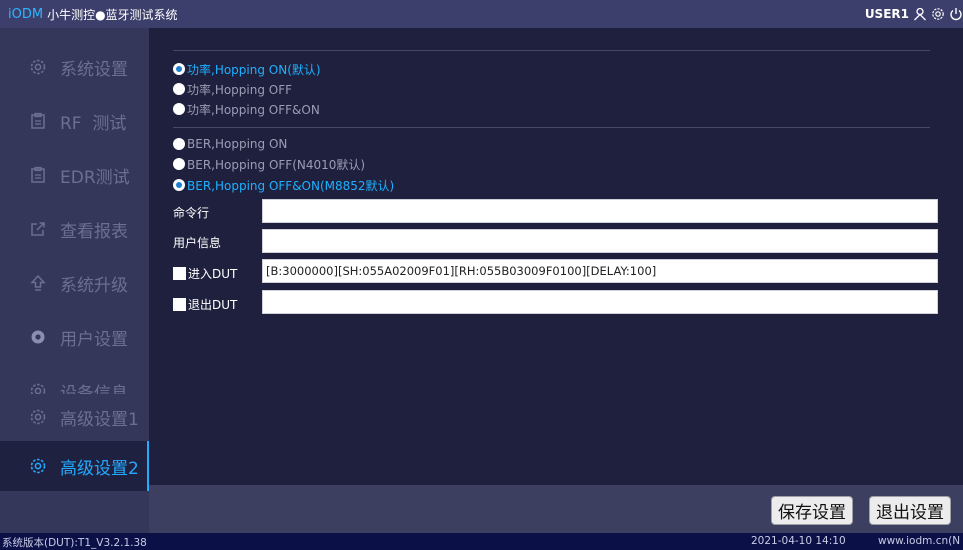  Describe the element at coordinates (812, 510) in the screenshot. I see `save-settings-button: 保存设置` at that location.